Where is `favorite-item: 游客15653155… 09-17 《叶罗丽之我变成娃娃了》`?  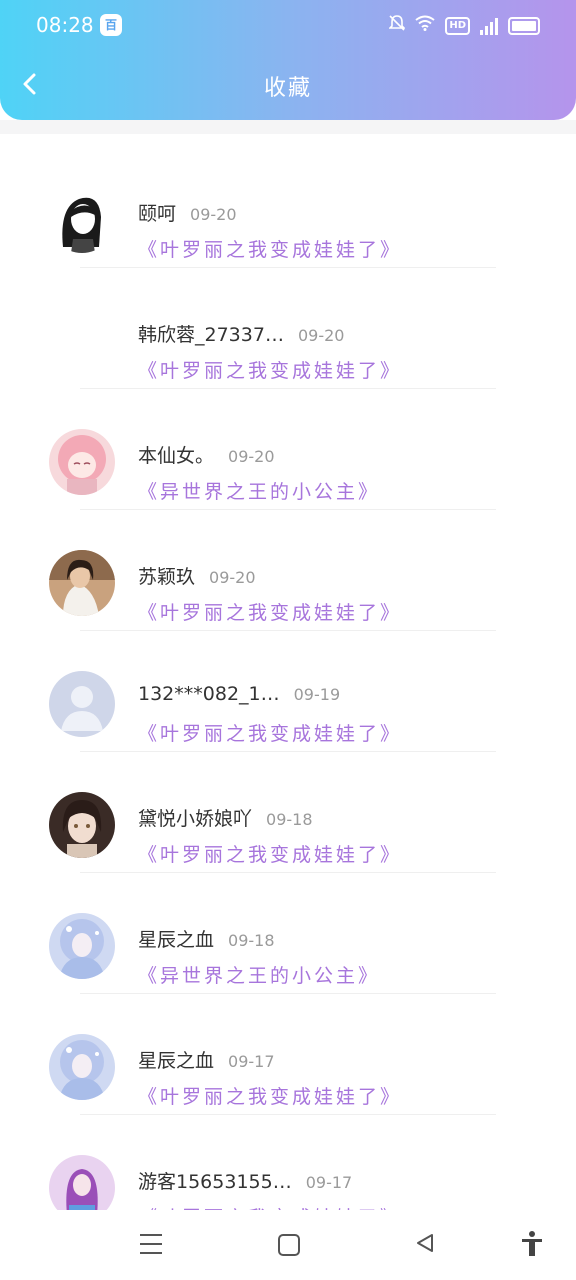
favorite-item: 游客15653155… 09-17 《叶罗丽之我变成娃娃了》 is located at coordinates (288, 1162).